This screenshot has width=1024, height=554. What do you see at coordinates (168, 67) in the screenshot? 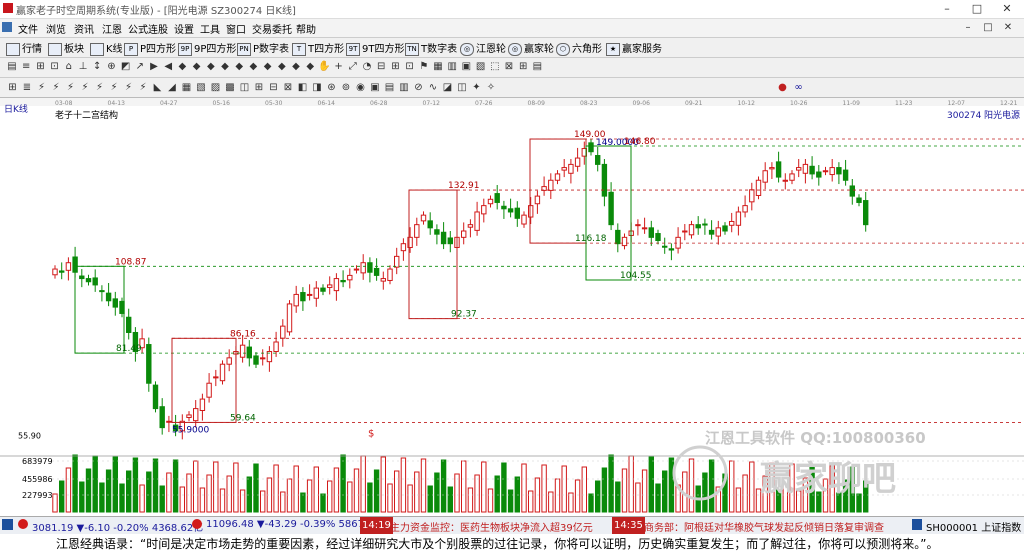
I see `crosshair-icon: ◀` at bounding box center [168, 67].